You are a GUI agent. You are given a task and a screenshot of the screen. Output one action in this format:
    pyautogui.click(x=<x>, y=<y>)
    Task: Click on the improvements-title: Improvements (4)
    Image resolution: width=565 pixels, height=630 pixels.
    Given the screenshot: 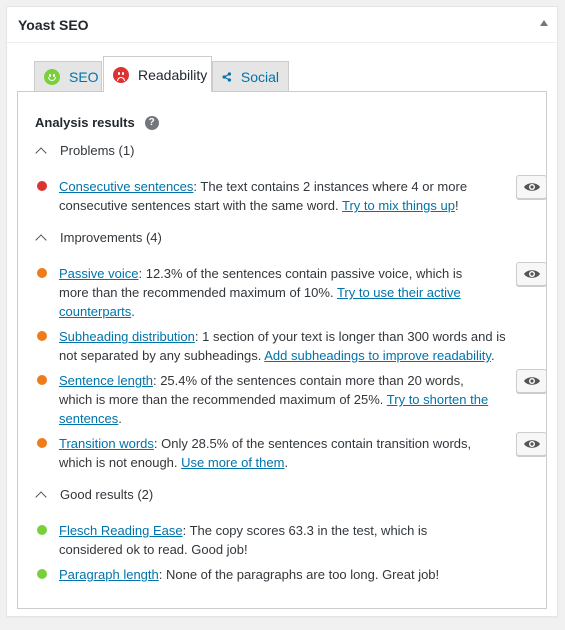 What is the action you would take?
    pyautogui.click(x=111, y=237)
    